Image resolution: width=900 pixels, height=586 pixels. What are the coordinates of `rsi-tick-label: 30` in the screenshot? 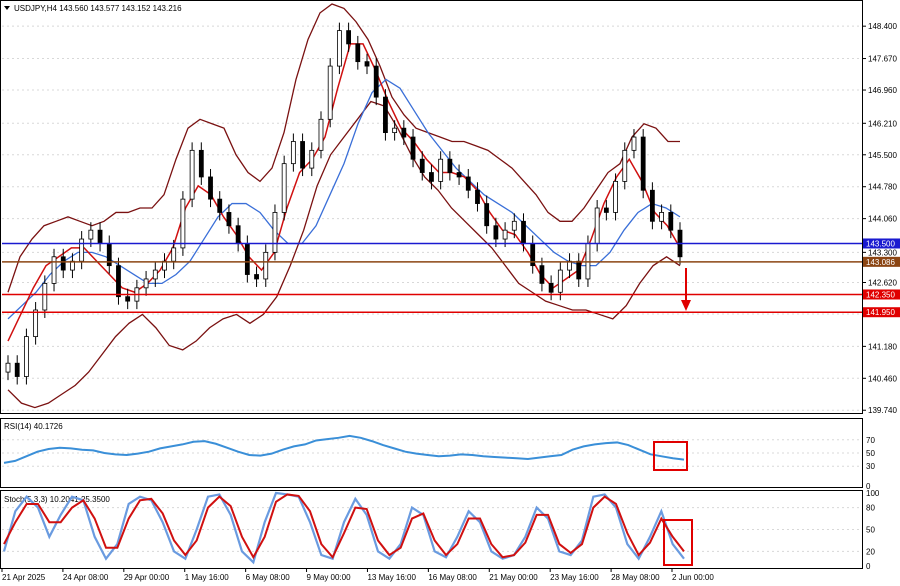 It's located at (870, 466).